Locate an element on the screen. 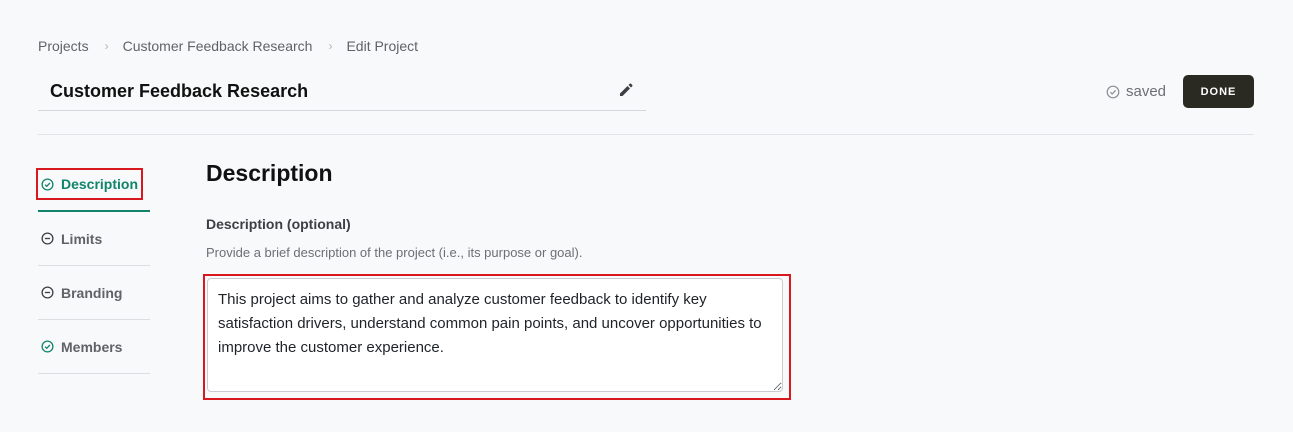  project-title-field: Customer Feedback Research is located at coordinates (342, 91).